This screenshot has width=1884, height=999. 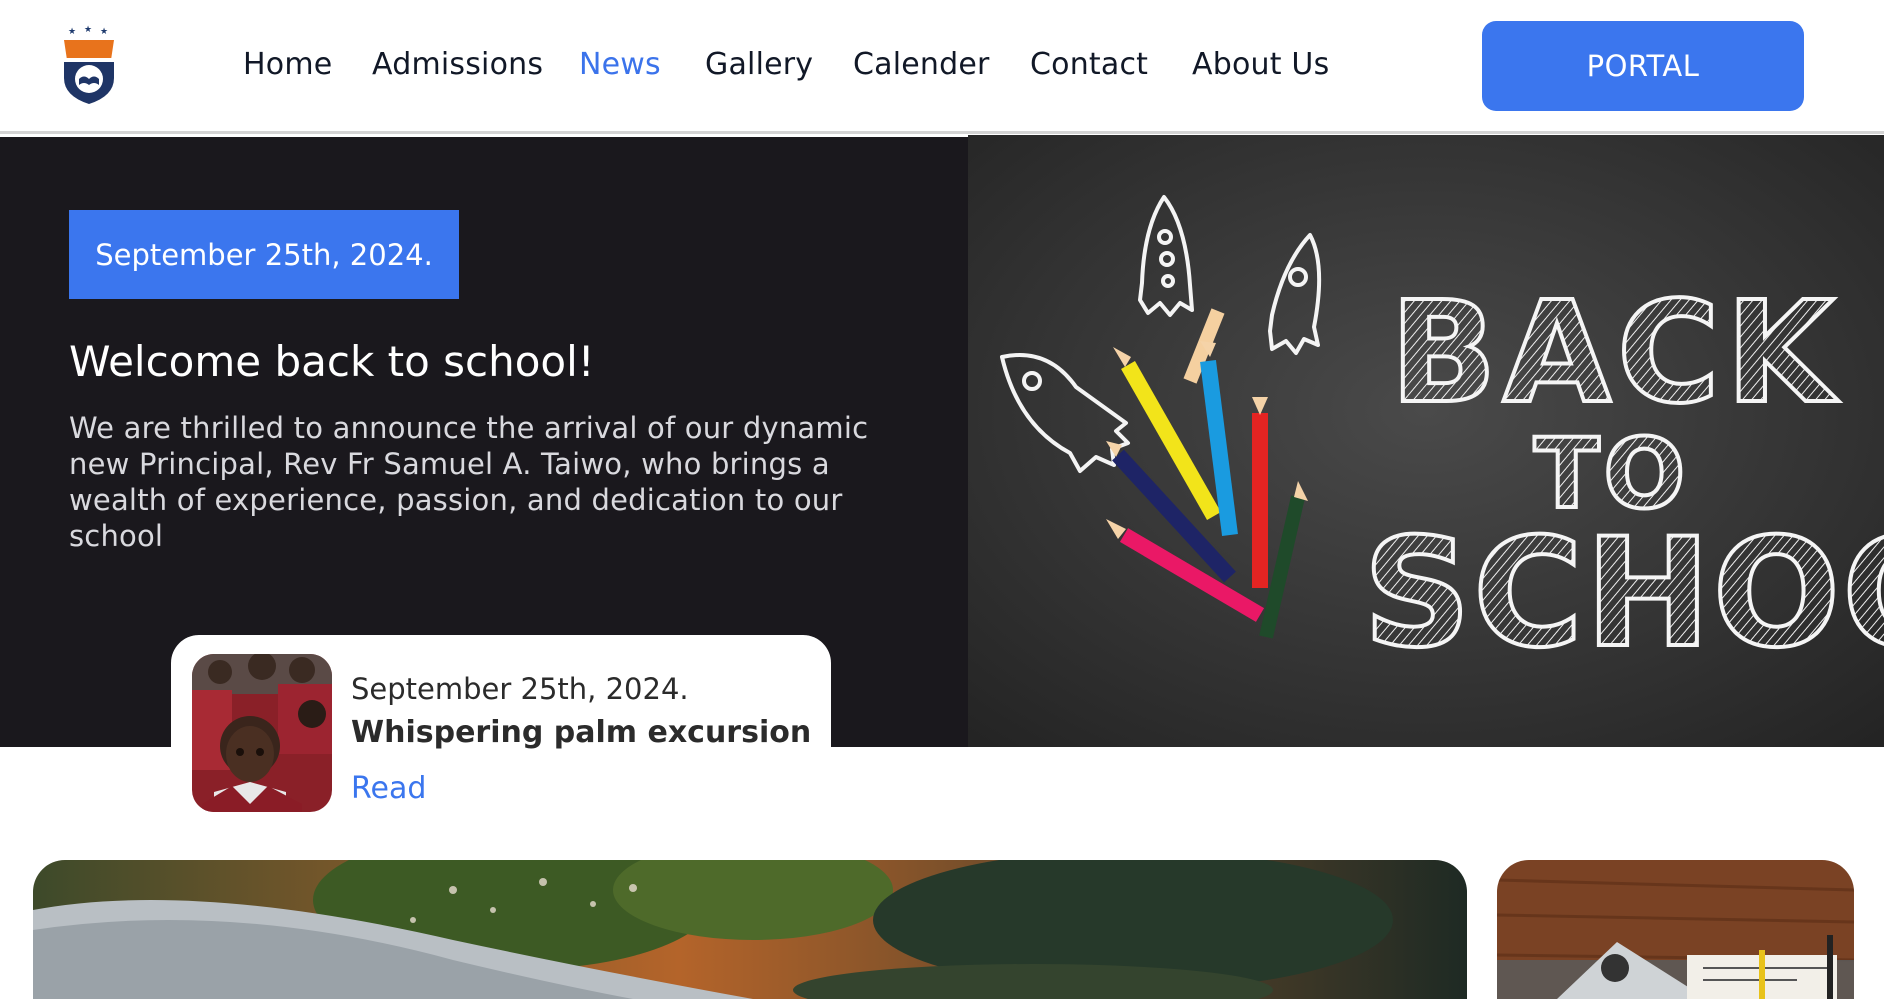 What do you see at coordinates (581, 732) in the screenshot?
I see `news-title: Whispering palm excursion` at bounding box center [581, 732].